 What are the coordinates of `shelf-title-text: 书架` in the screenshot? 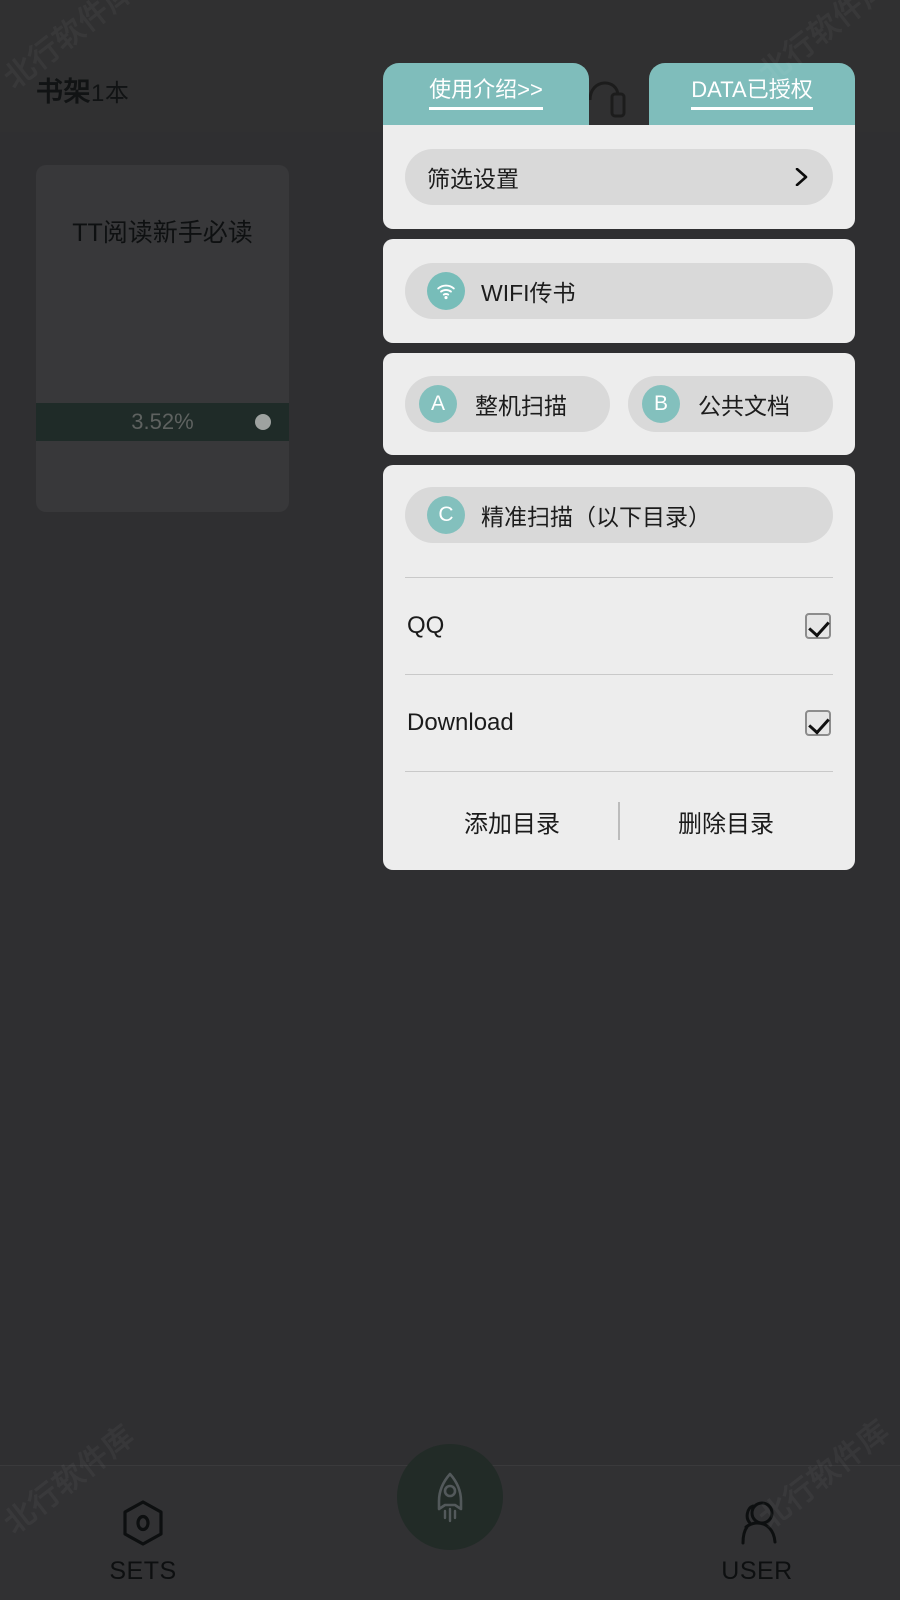 It's located at (63, 92).